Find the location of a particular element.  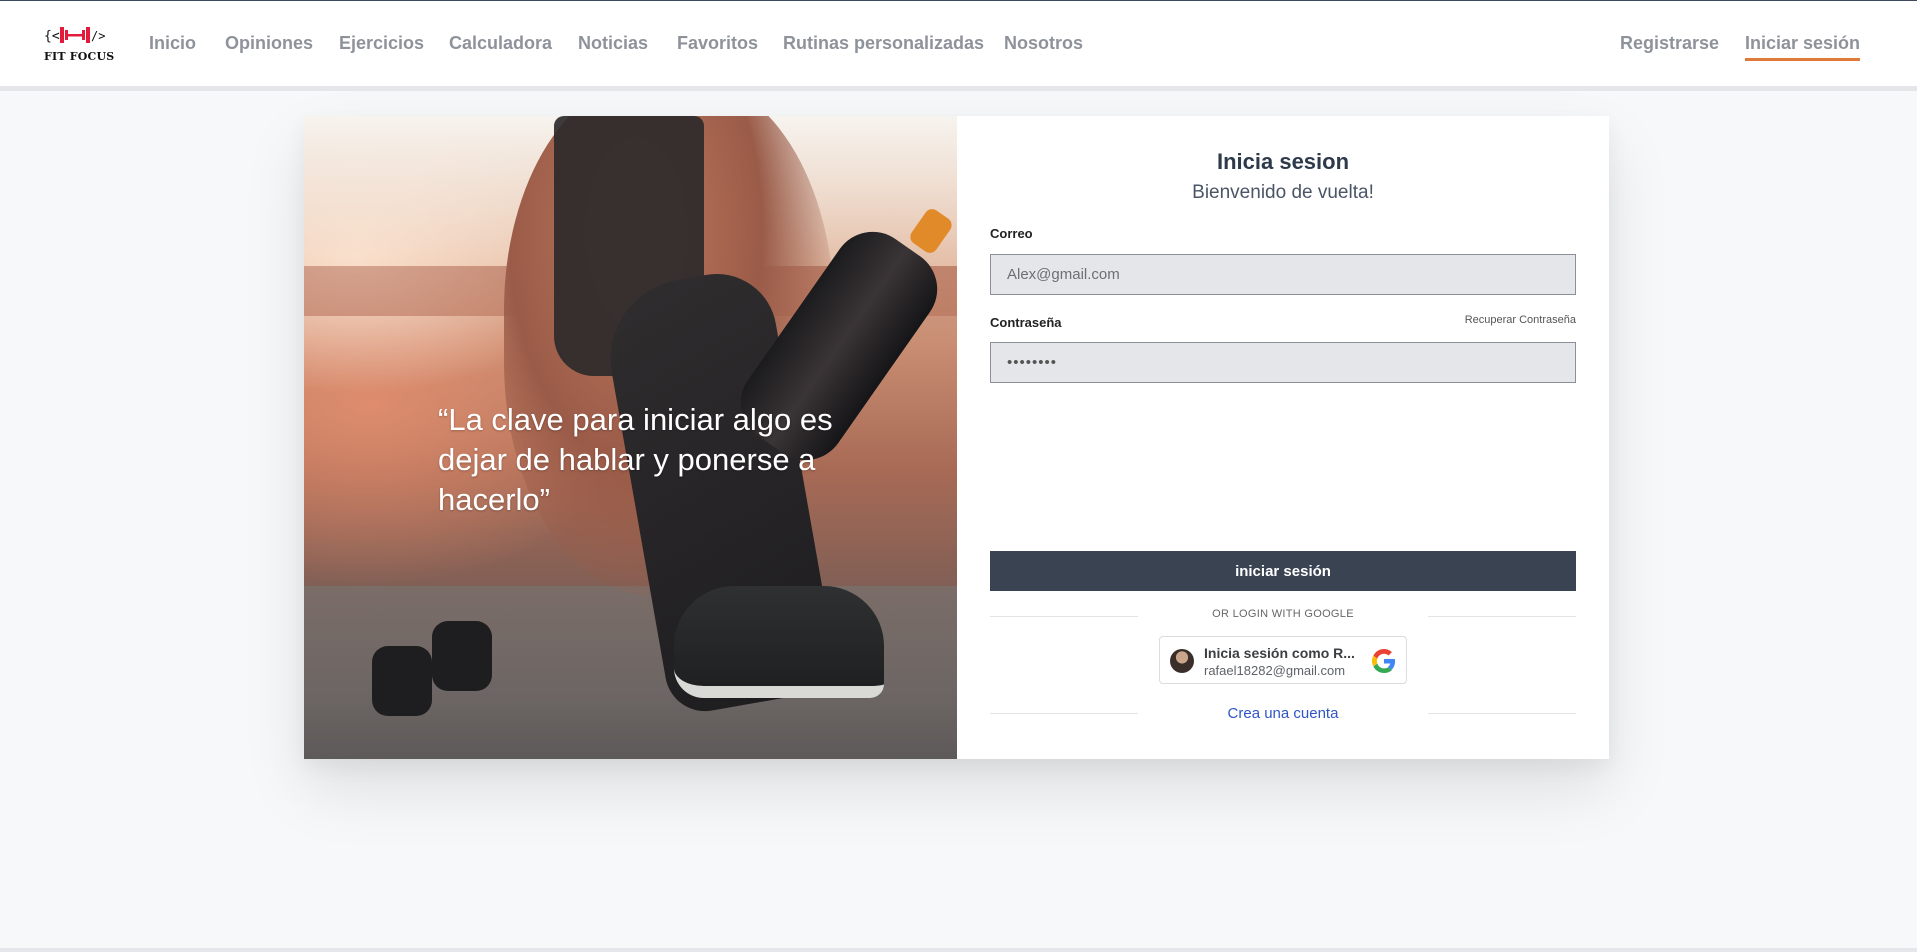

nav-calculadora: Calculadora is located at coordinates (500, 43).